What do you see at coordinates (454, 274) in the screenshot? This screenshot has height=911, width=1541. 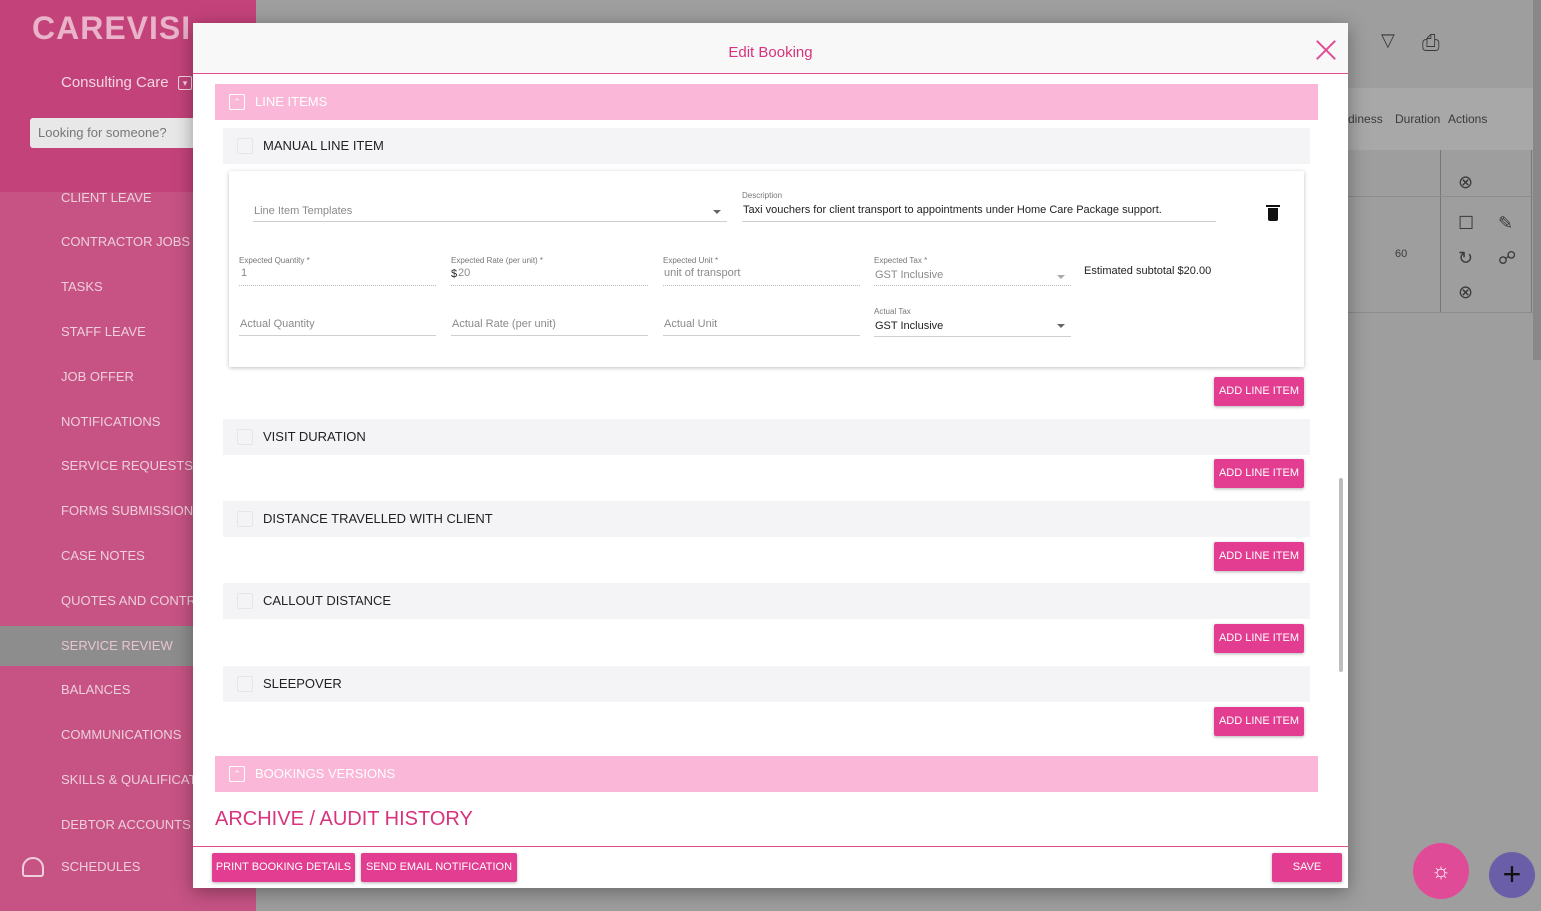 I see `currency-prefix: $` at bounding box center [454, 274].